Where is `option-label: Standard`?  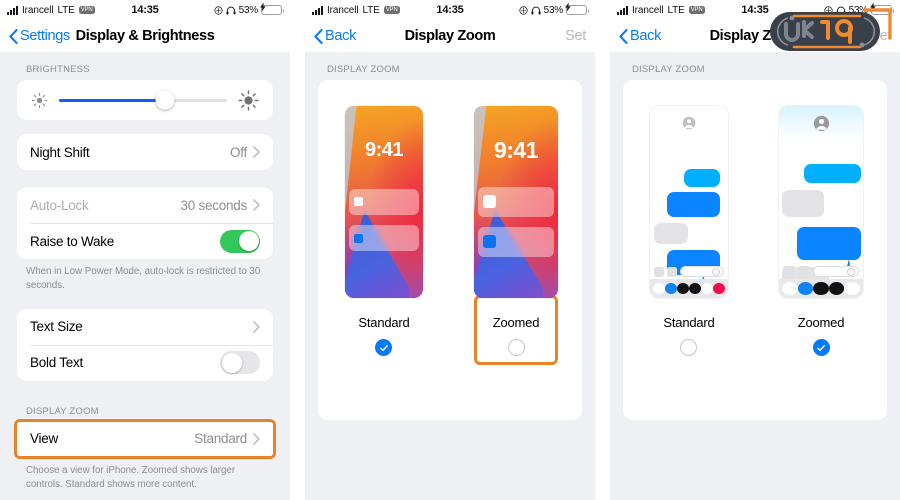
option-label: Standard is located at coordinates (384, 322).